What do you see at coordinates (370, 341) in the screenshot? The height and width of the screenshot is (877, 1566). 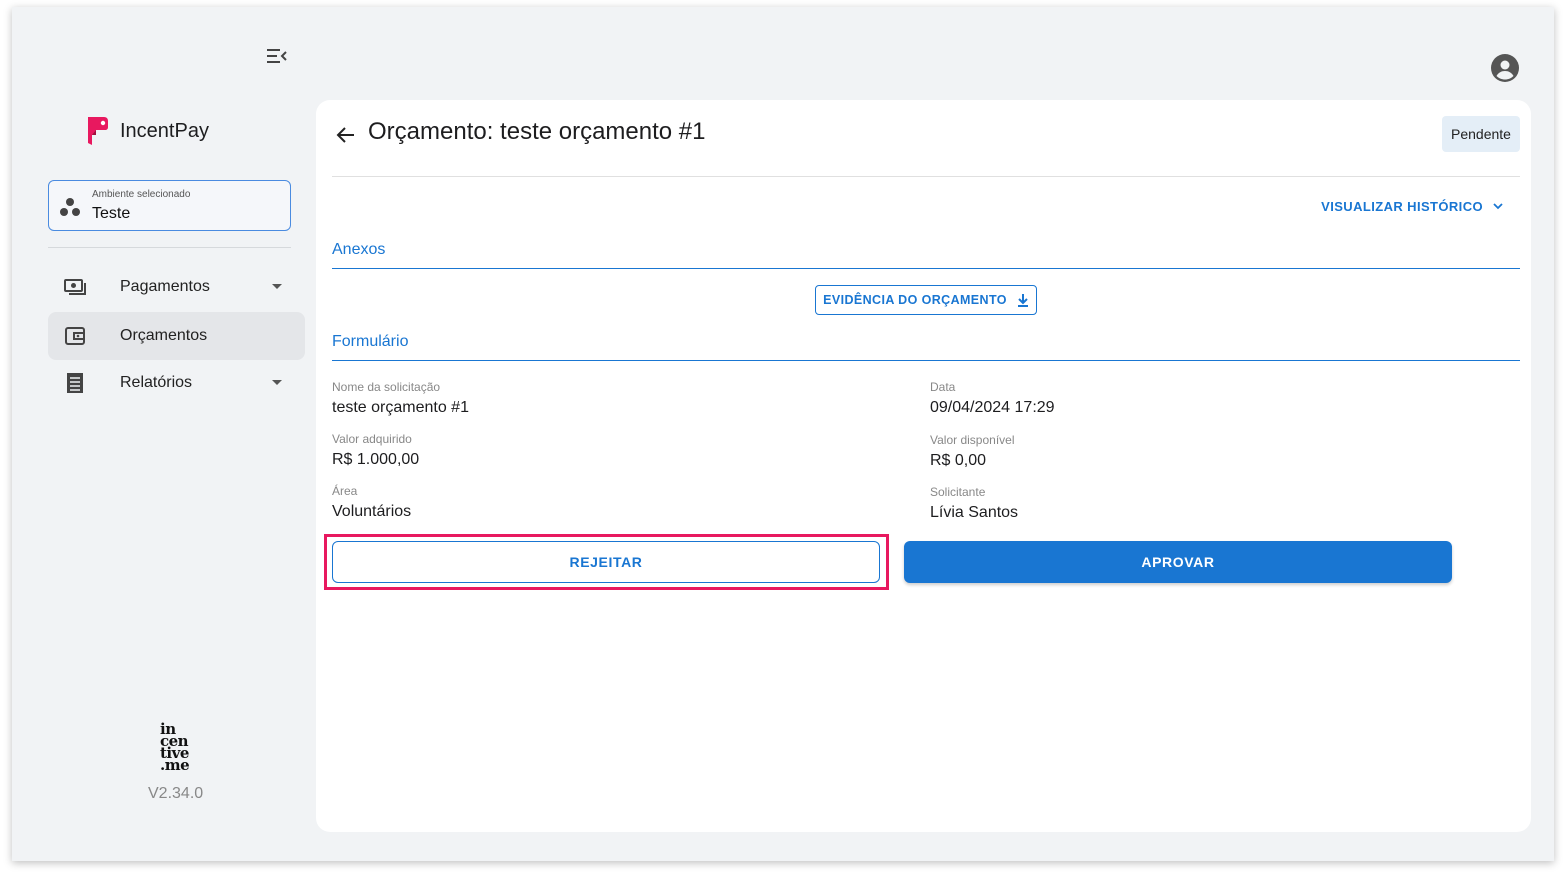 I see `form-section-title: Formulário` at bounding box center [370, 341].